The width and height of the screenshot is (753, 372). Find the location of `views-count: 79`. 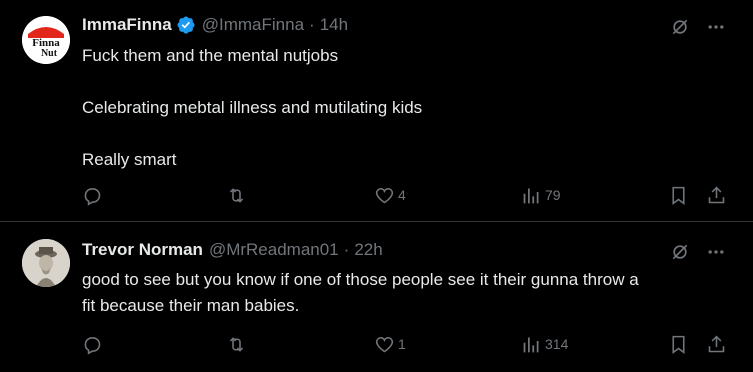

views-count: 79 is located at coordinates (553, 195).